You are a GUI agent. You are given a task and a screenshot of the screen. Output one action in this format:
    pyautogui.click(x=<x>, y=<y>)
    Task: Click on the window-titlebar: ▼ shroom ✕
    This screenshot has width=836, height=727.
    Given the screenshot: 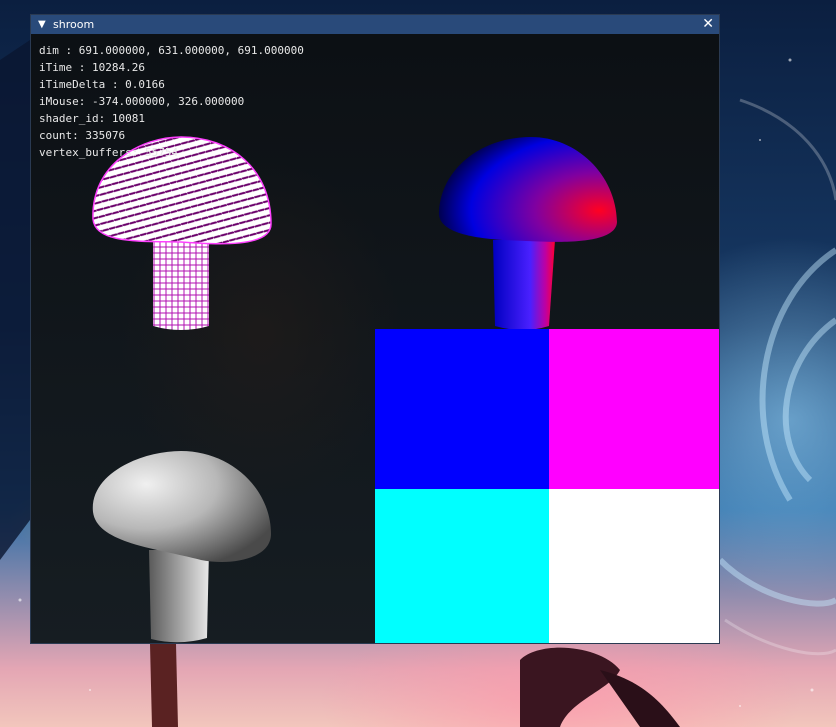 What is the action you would take?
    pyautogui.click(x=375, y=24)
    